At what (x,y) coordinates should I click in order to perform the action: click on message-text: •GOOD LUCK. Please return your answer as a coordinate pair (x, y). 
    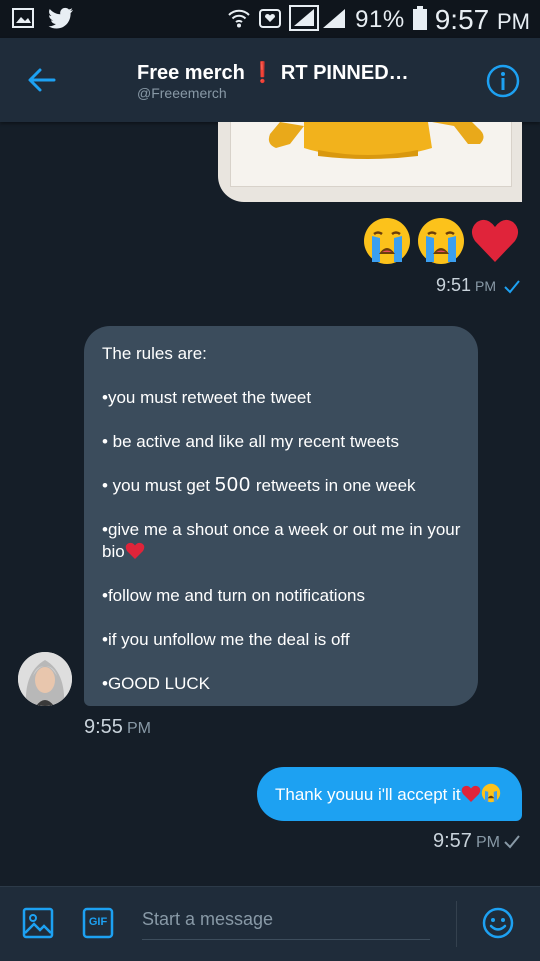
    Looking at the image, I should click on (156, 683).